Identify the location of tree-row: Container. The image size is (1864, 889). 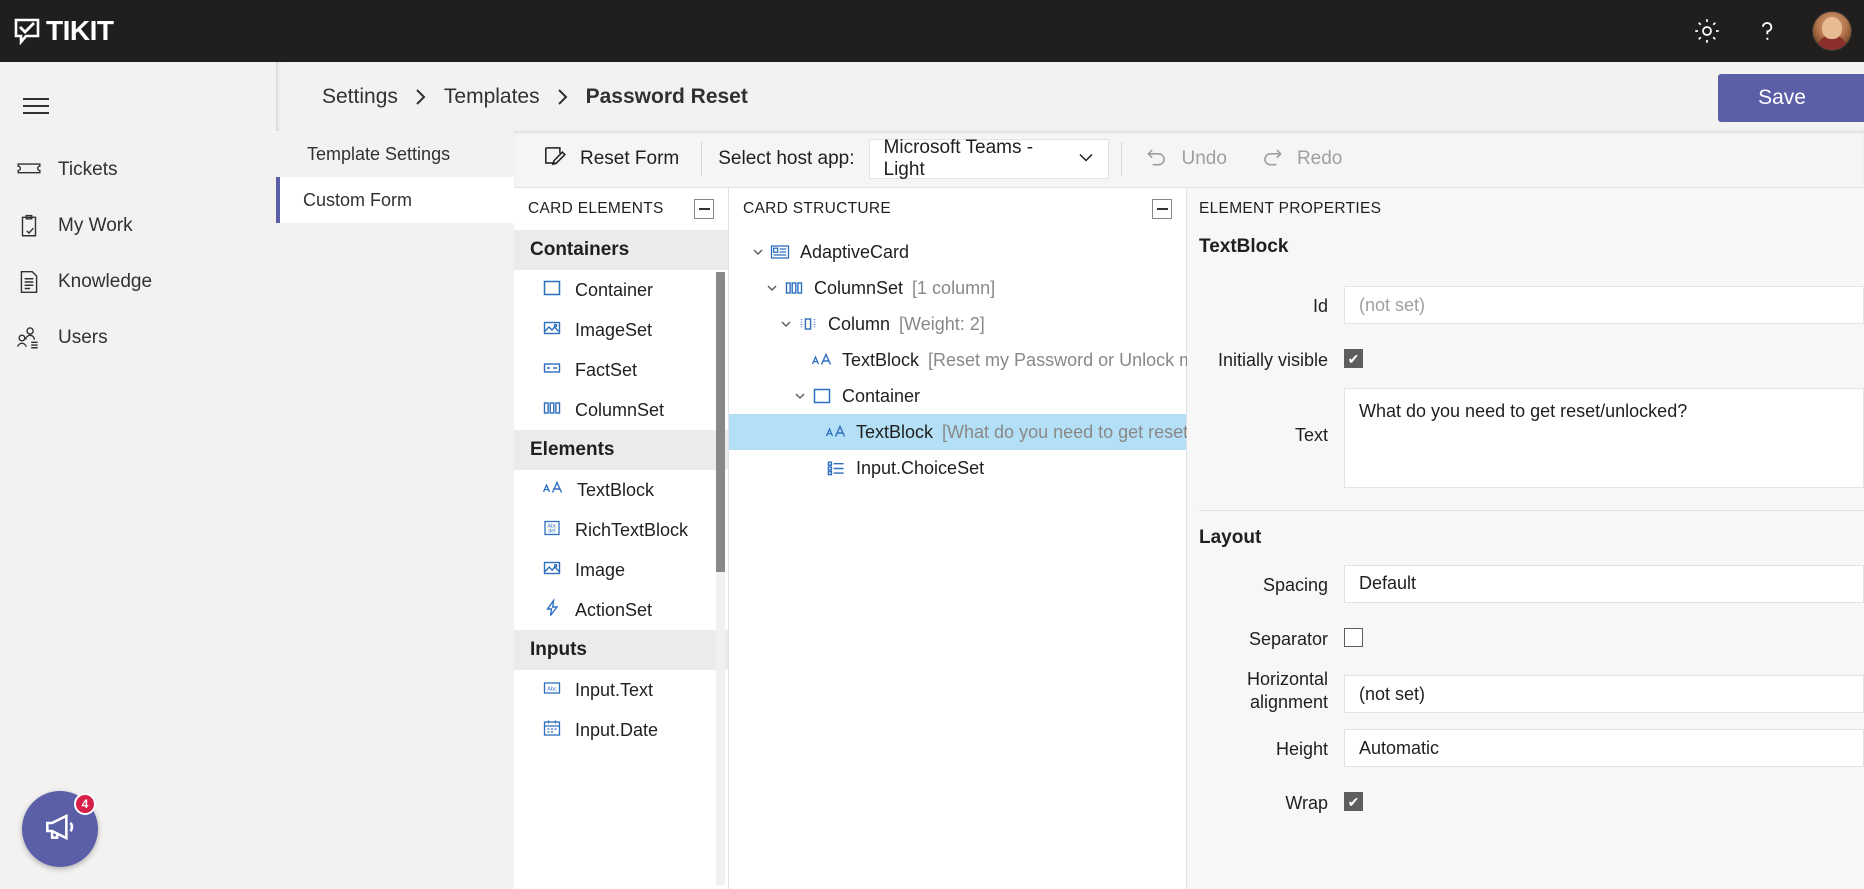
(957, 396).